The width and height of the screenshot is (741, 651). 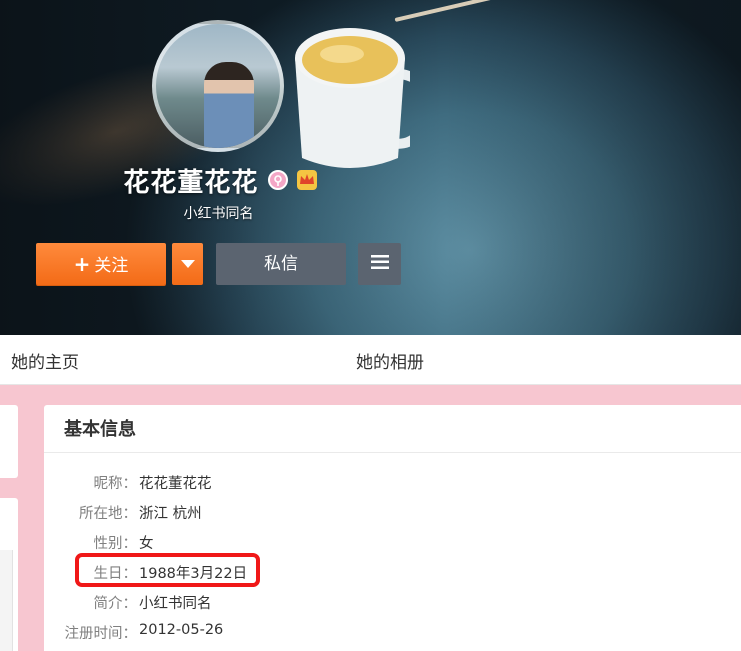 What do you see at coordinates (170, 514) in the screenshot?
I see `info-value: 浙江 杭州` at bounding box center [170, 514].